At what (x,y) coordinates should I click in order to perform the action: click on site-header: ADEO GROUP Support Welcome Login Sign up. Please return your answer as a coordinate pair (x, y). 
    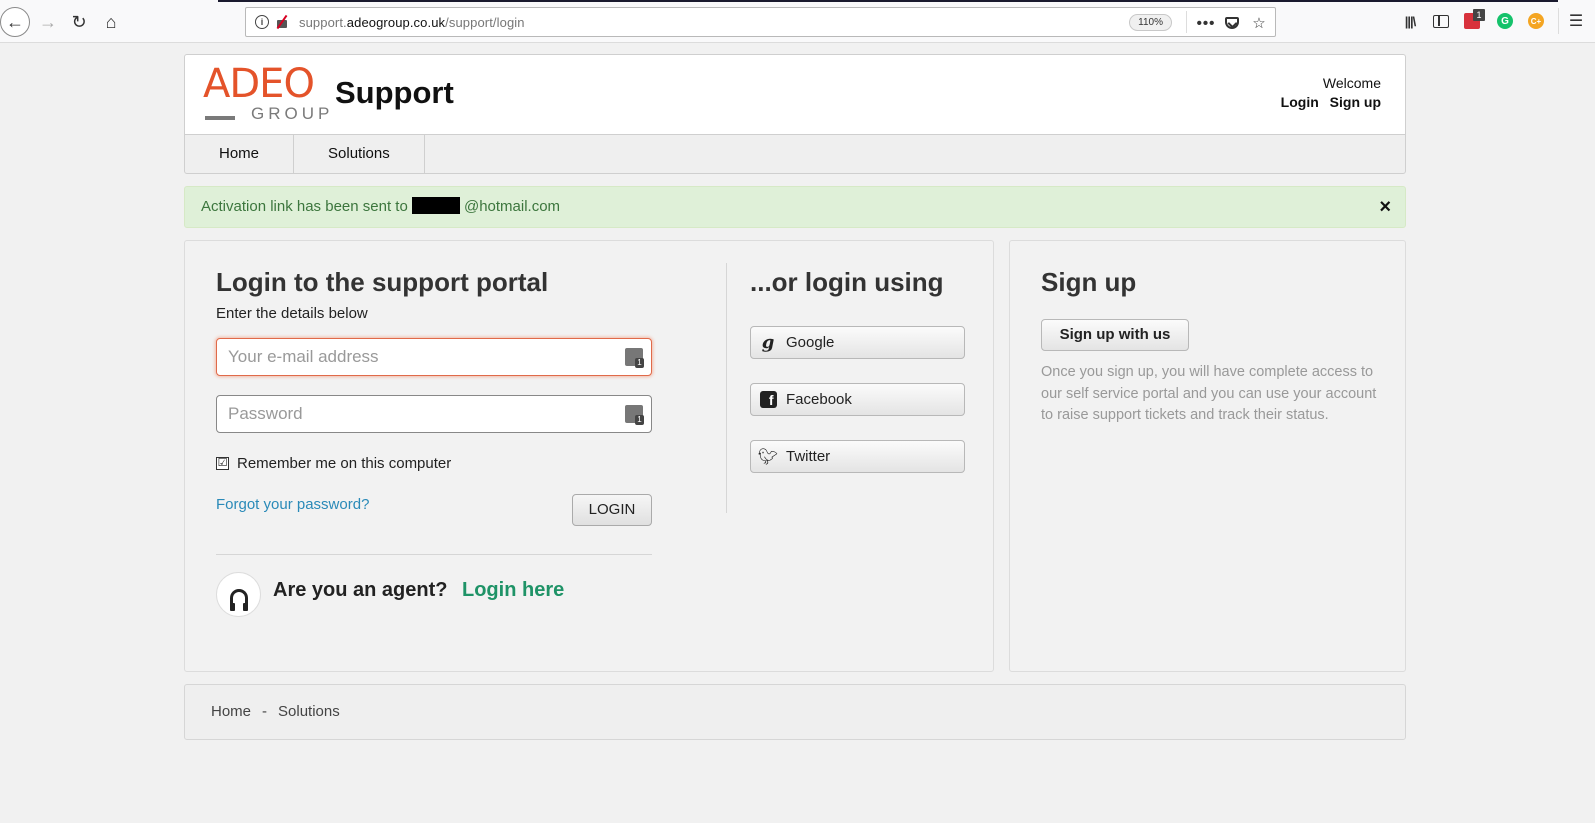
    Looking at the image, I should click on (795, 94).